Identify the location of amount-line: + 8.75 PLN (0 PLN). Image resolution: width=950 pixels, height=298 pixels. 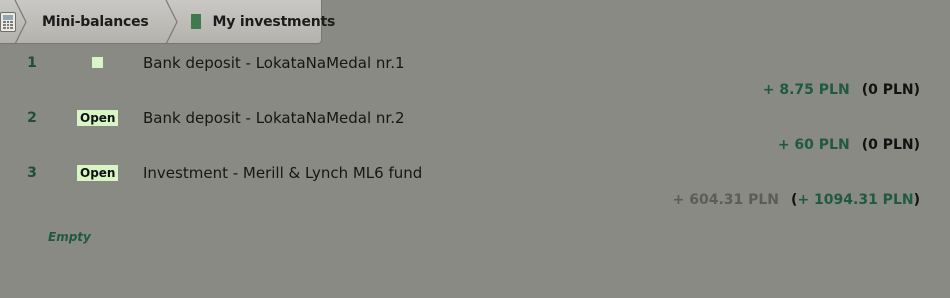
(841, 90).